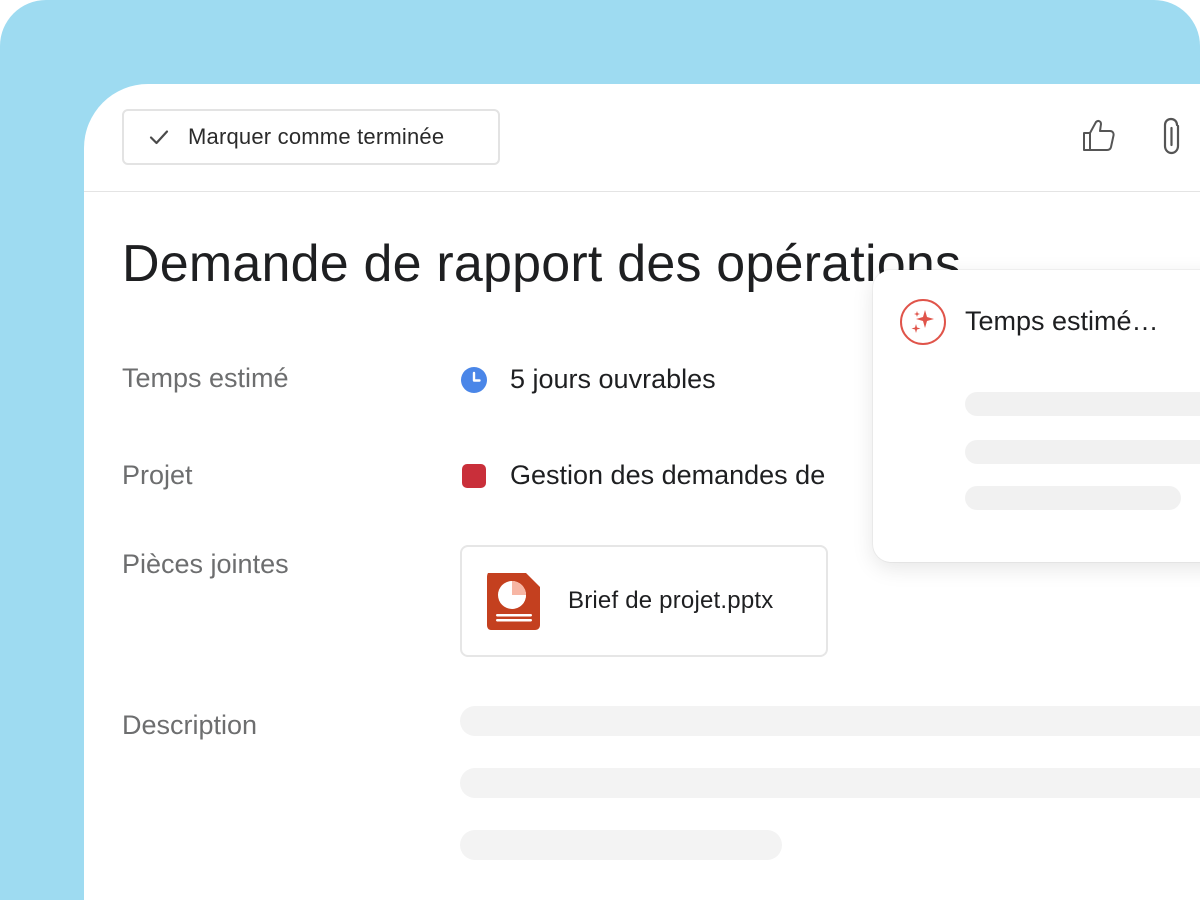  Describe the element at coordinates (474, 380) in the screenshot. I see `clock-icon` at that location.